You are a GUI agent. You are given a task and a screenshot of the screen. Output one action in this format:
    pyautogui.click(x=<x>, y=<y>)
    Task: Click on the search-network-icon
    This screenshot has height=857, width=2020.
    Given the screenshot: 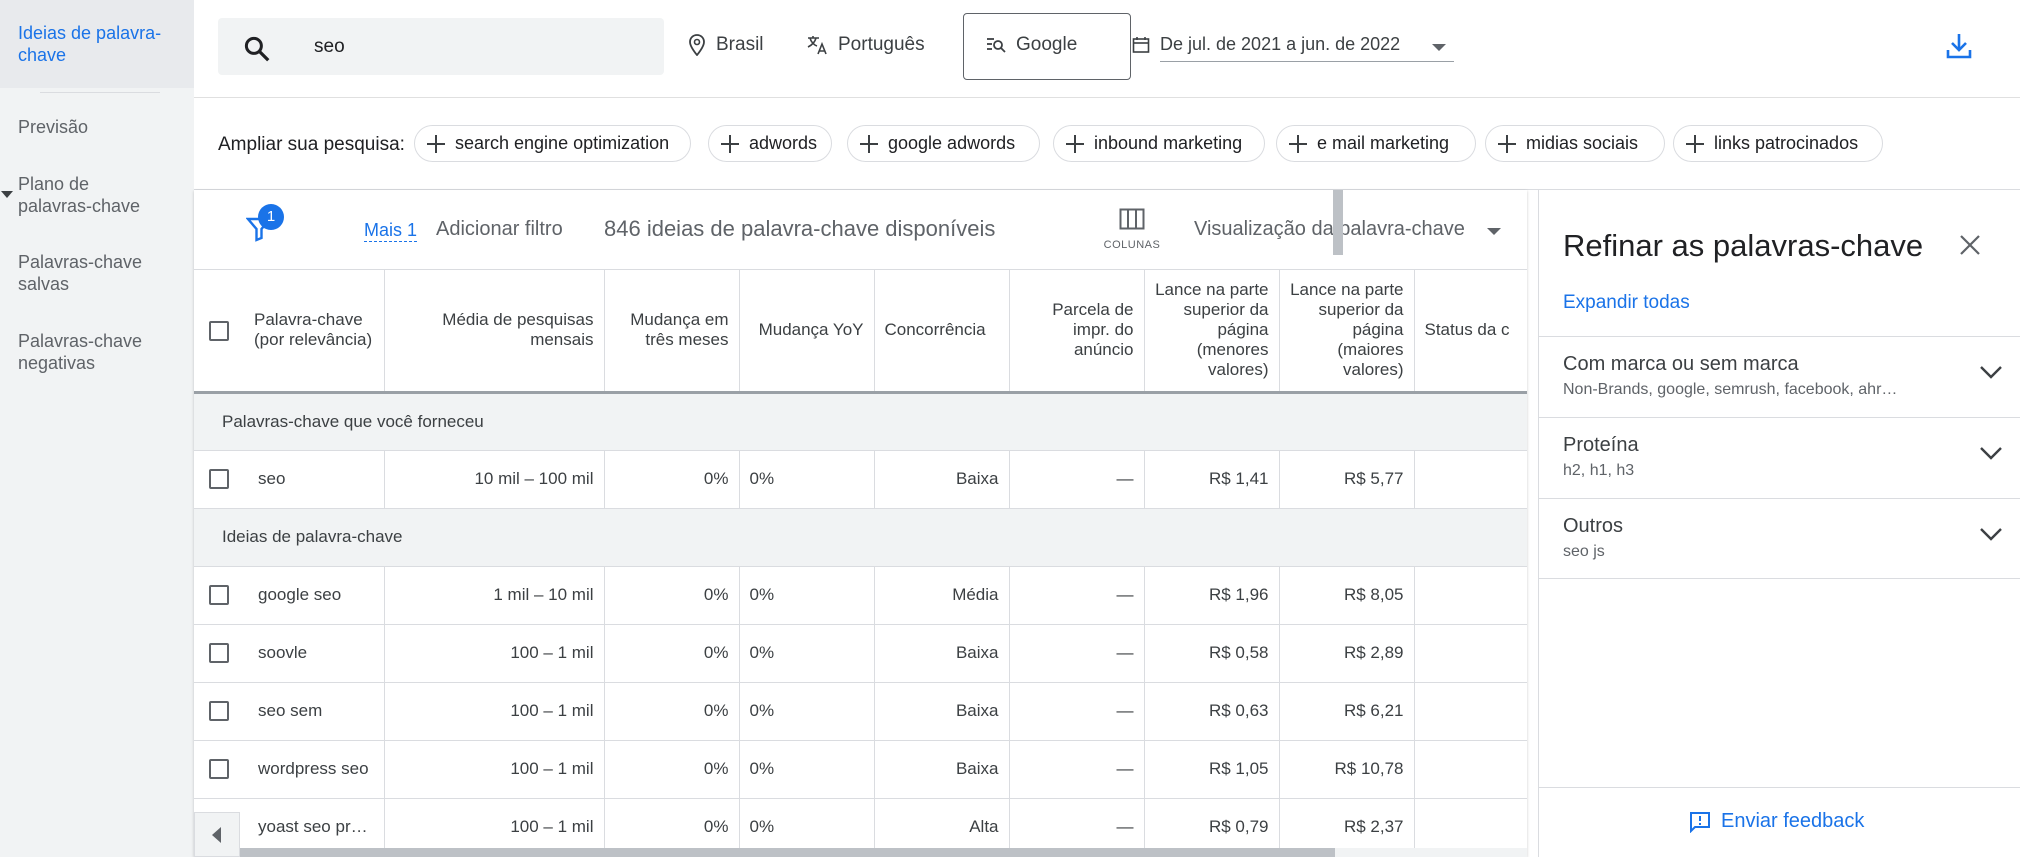 What is the action you would take?
    pyautogui.click(x=996, y=45)
    